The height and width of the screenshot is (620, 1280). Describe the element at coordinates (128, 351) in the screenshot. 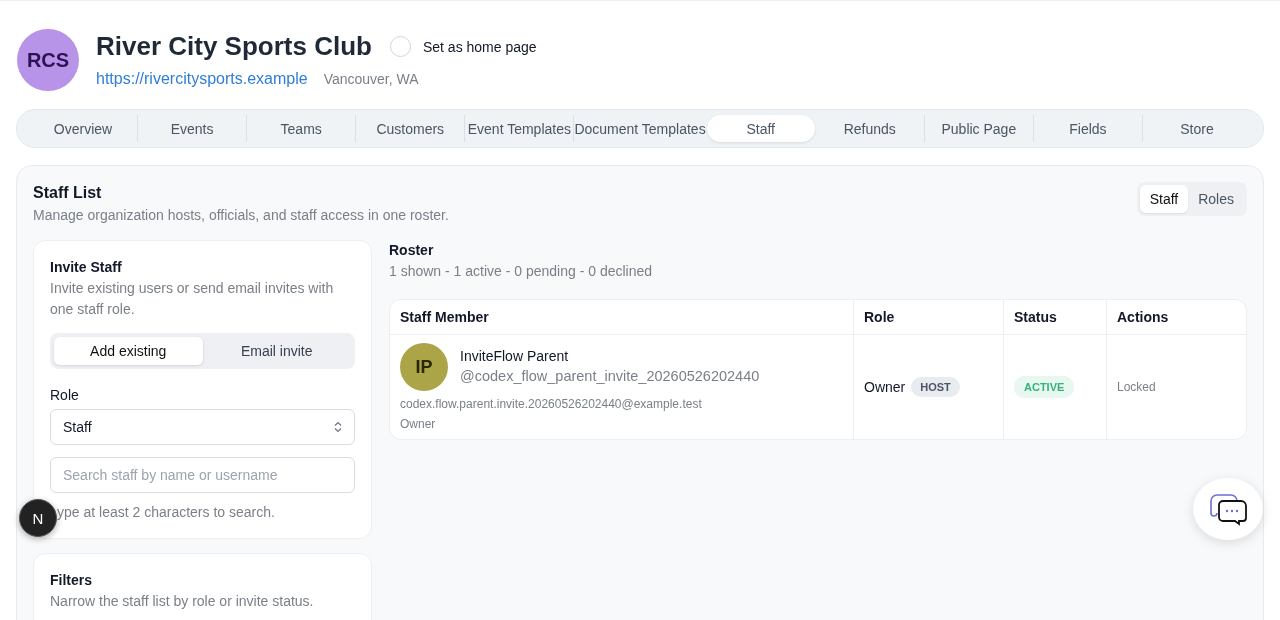

I see `mode-option: Add existing` at that location.